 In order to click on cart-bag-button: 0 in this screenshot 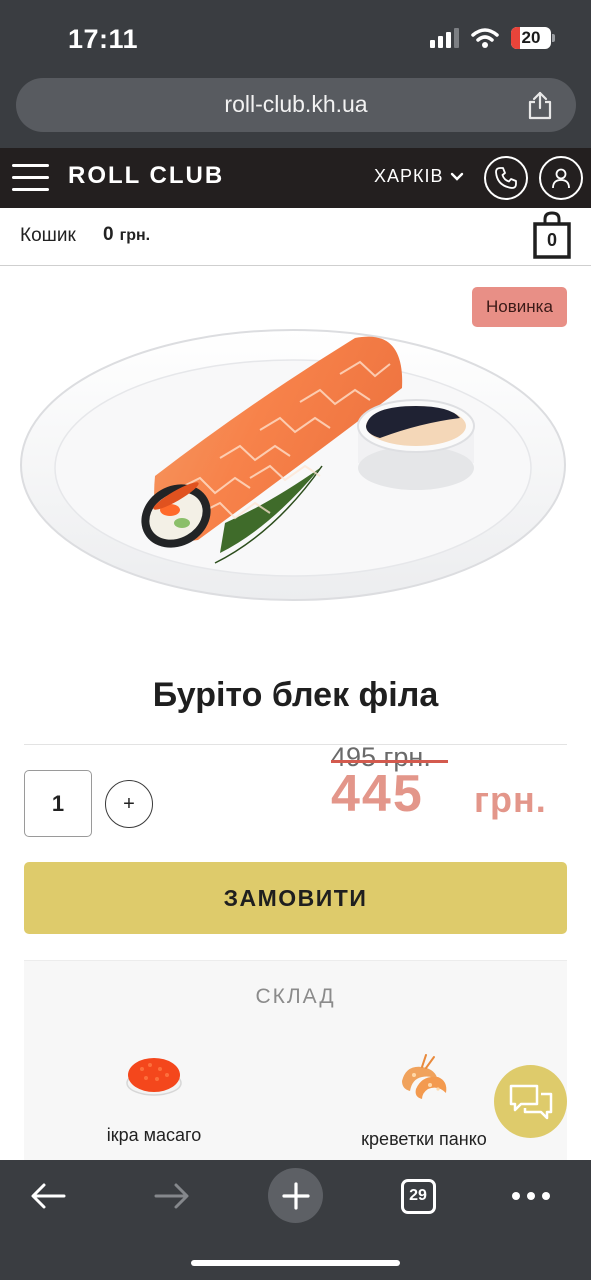, I will do `click(552, 235)`.